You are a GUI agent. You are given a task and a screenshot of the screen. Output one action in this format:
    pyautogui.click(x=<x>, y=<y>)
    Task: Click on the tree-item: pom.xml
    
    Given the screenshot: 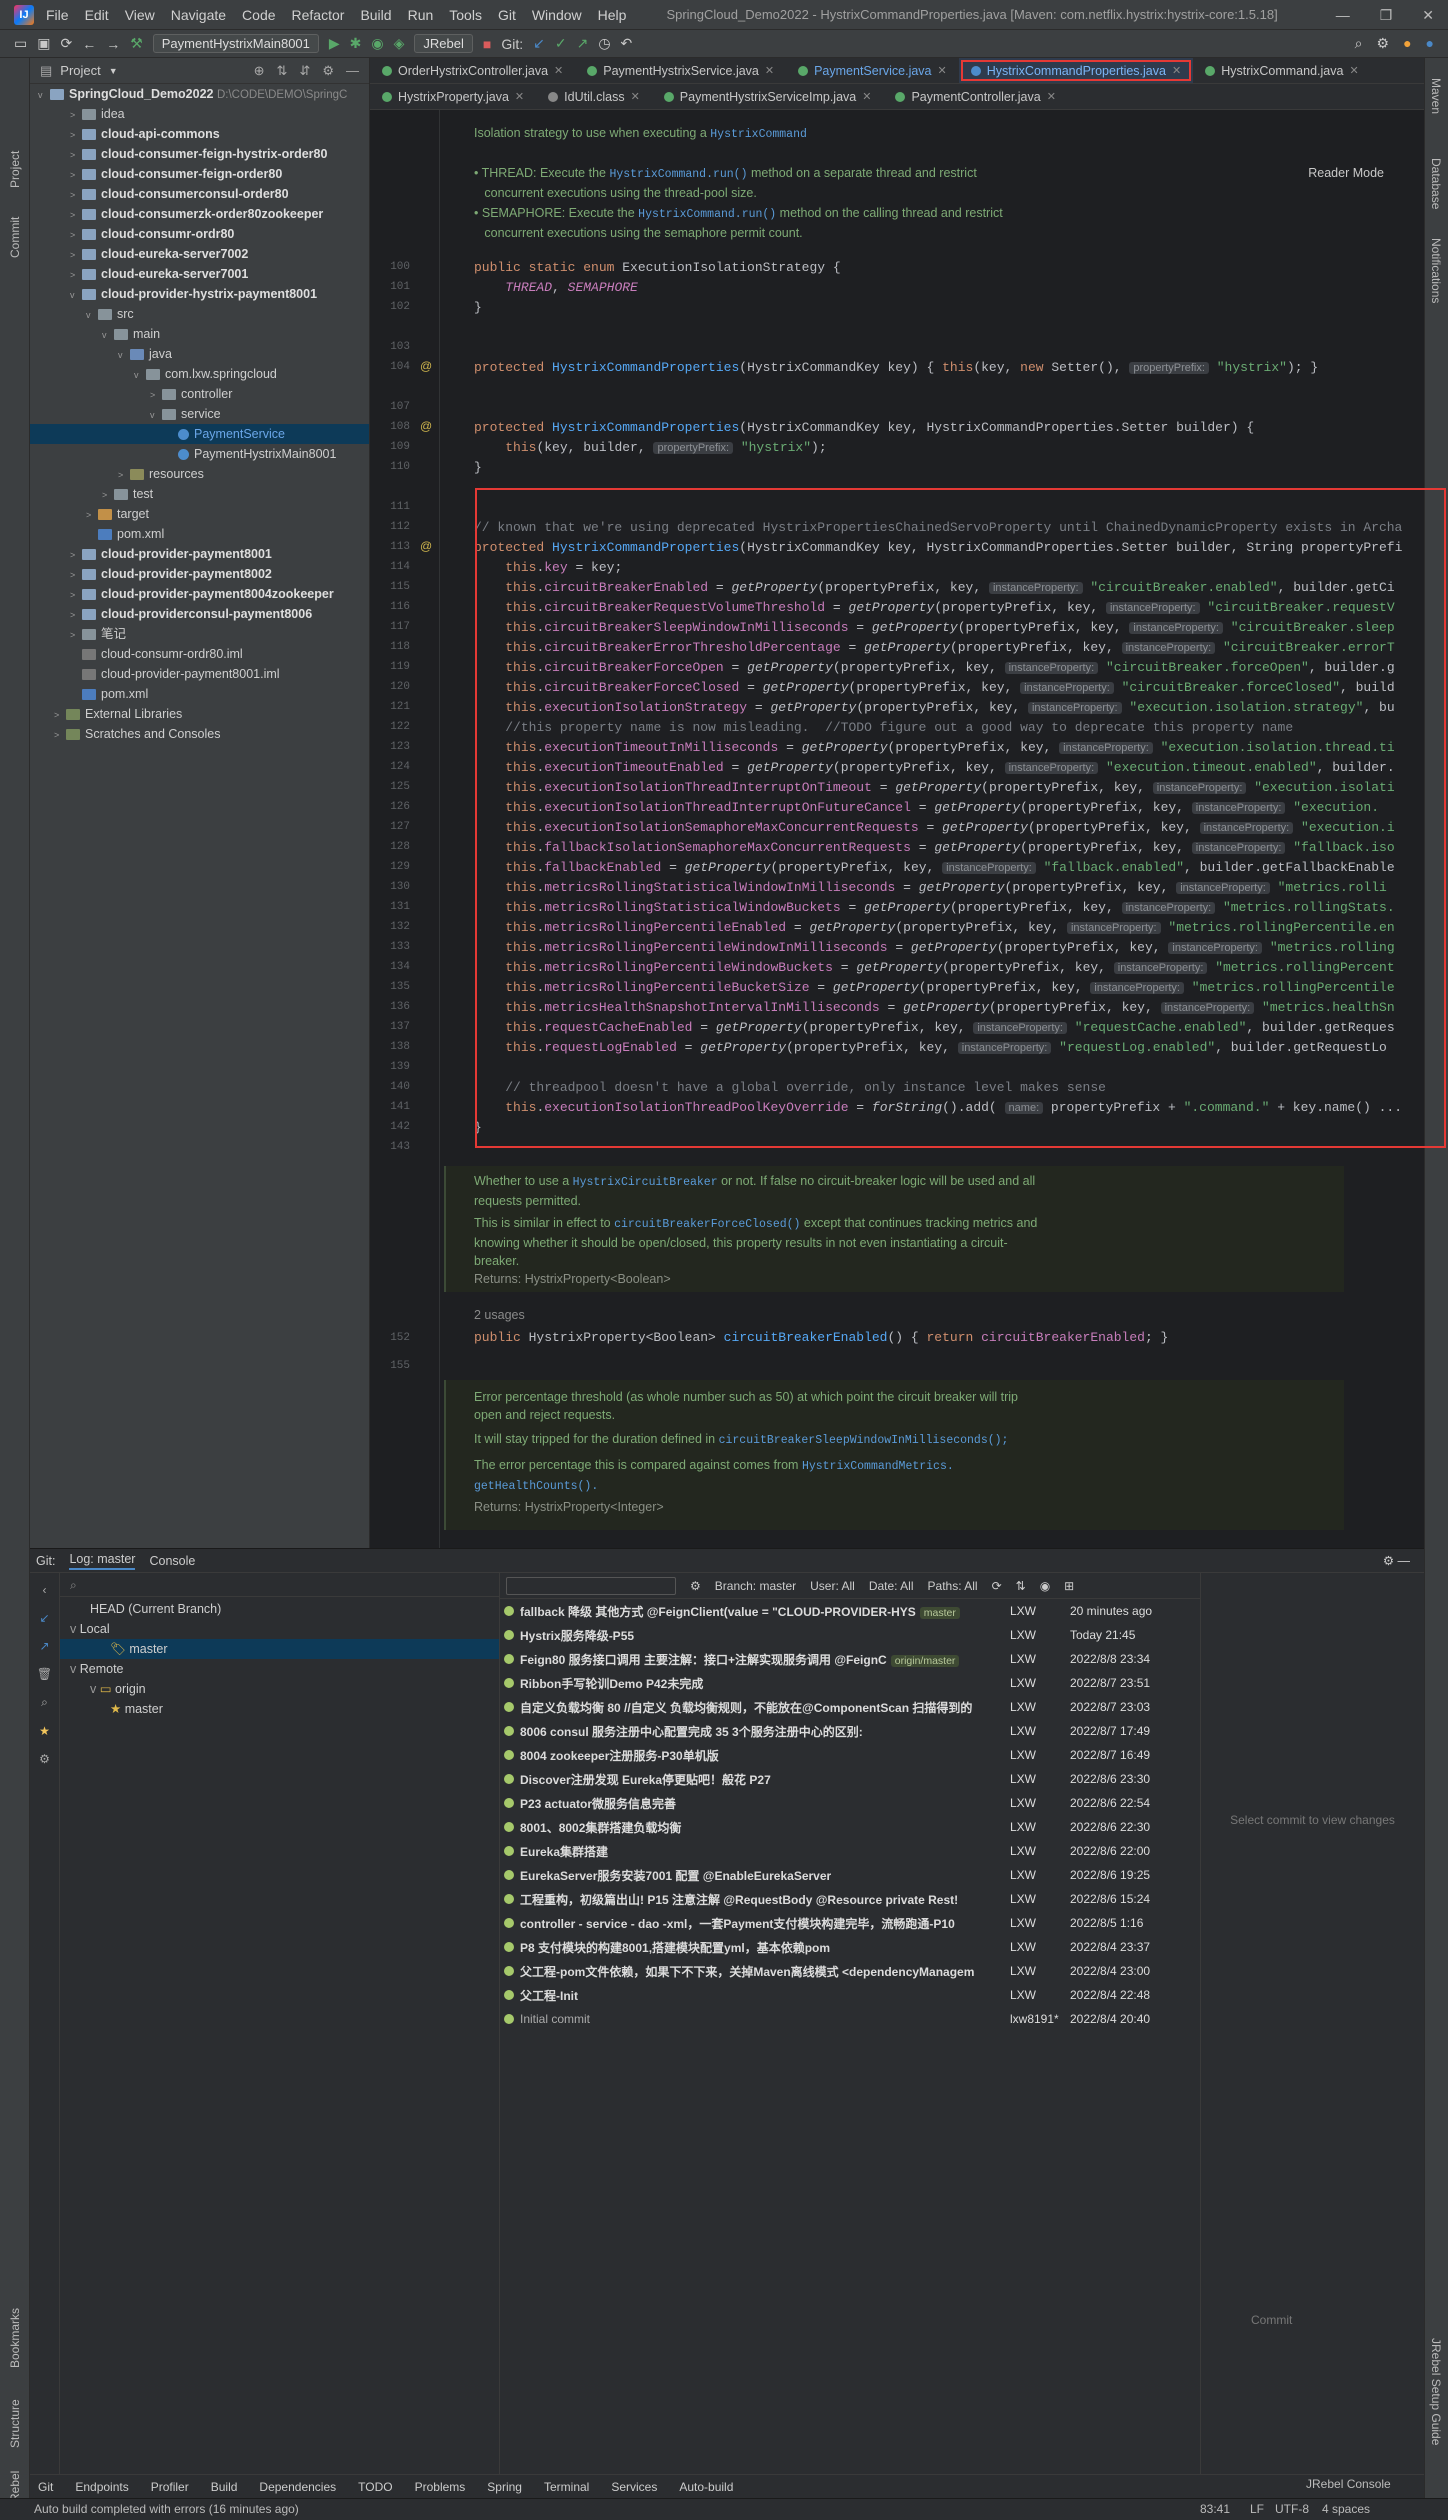 What is the action you would take?
    pyautogui.click(x=199, y=534)
    